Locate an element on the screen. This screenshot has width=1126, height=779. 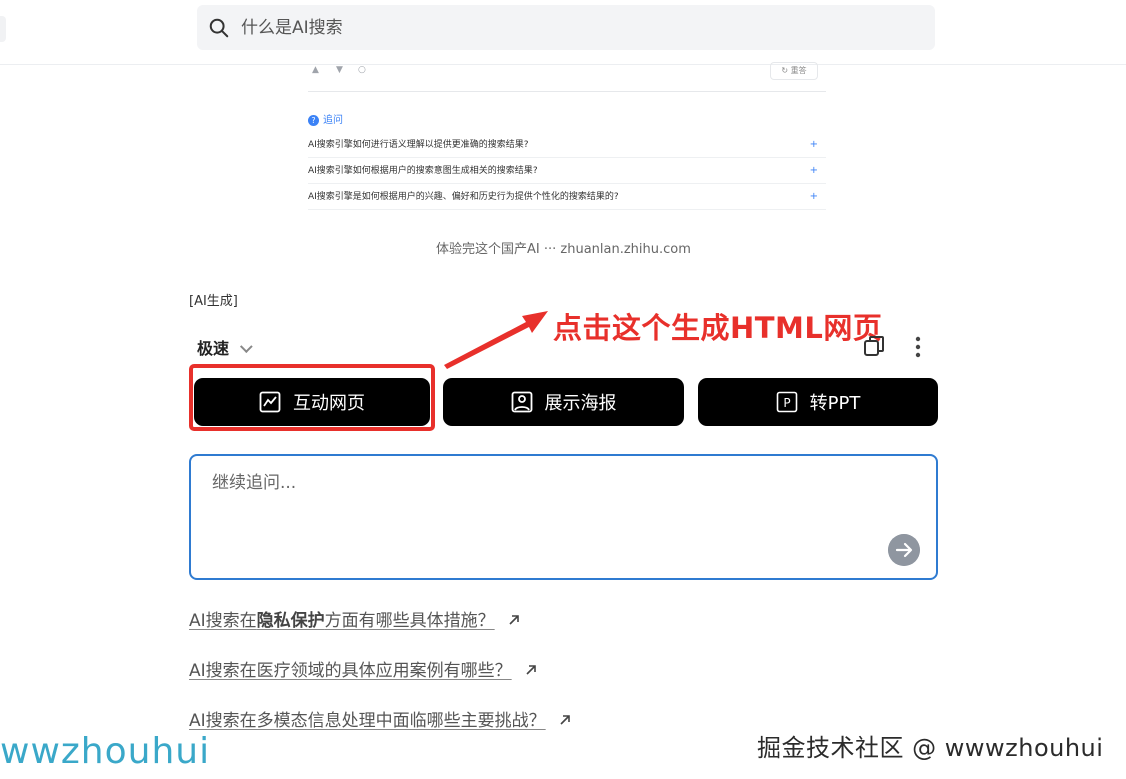
followup-box is located at coordinates (563, 517).